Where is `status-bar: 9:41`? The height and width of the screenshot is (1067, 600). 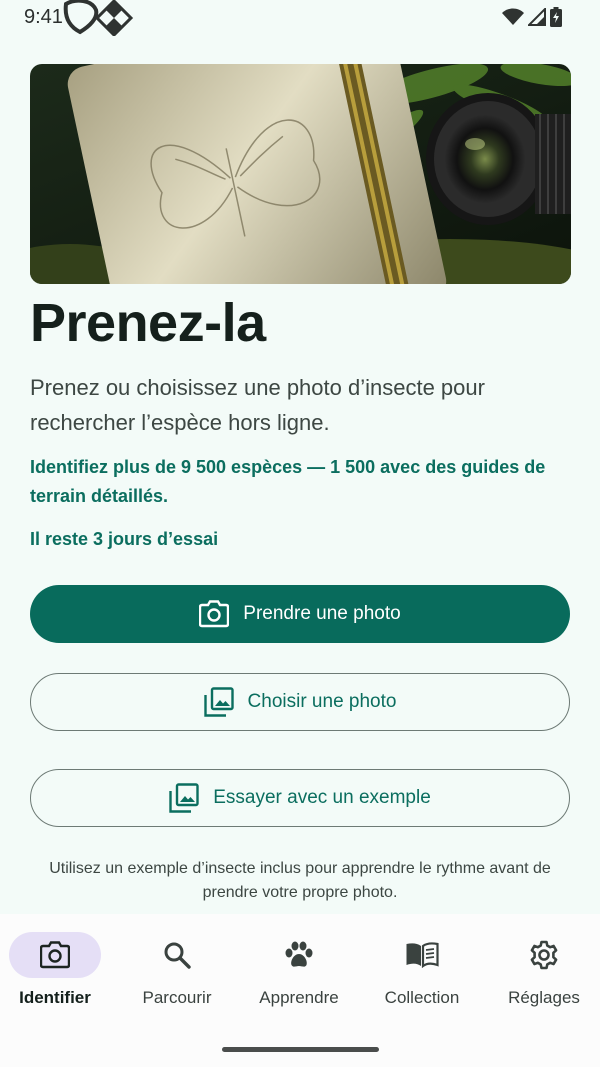 status-bar: 9:41 is located at coordinates (300, 19).